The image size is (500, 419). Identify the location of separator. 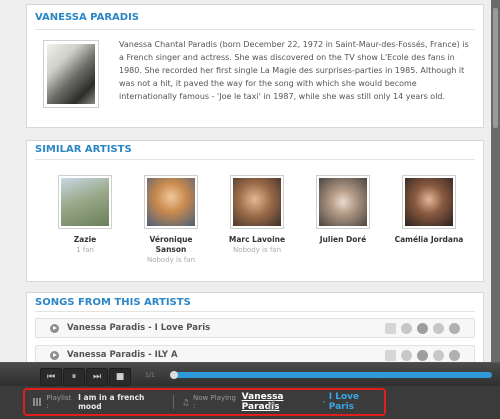
(173, 402).